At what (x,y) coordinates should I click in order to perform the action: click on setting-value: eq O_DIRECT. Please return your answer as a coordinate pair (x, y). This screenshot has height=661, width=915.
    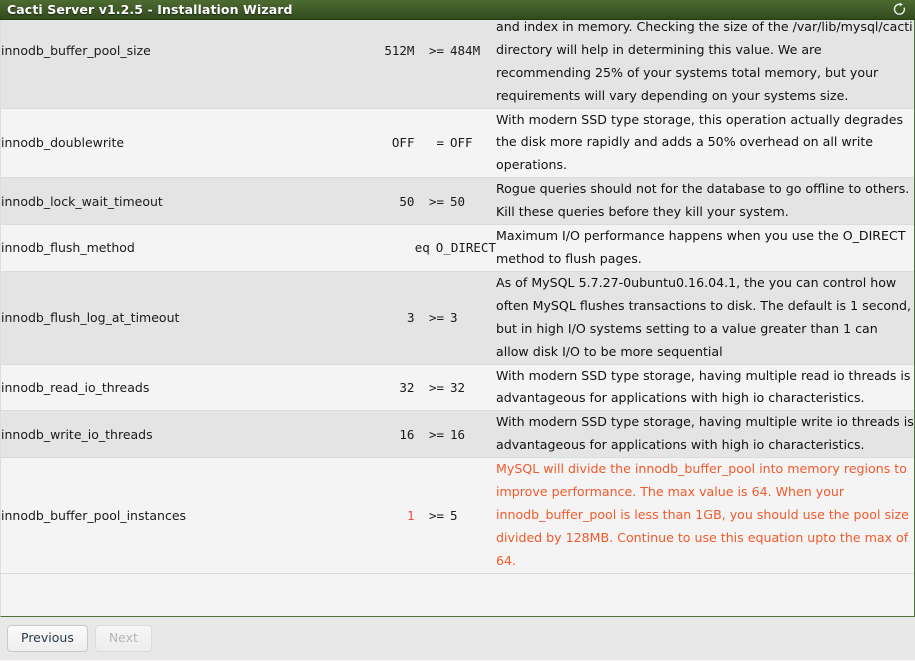
    Looking at the image, I should click on (398, 248).